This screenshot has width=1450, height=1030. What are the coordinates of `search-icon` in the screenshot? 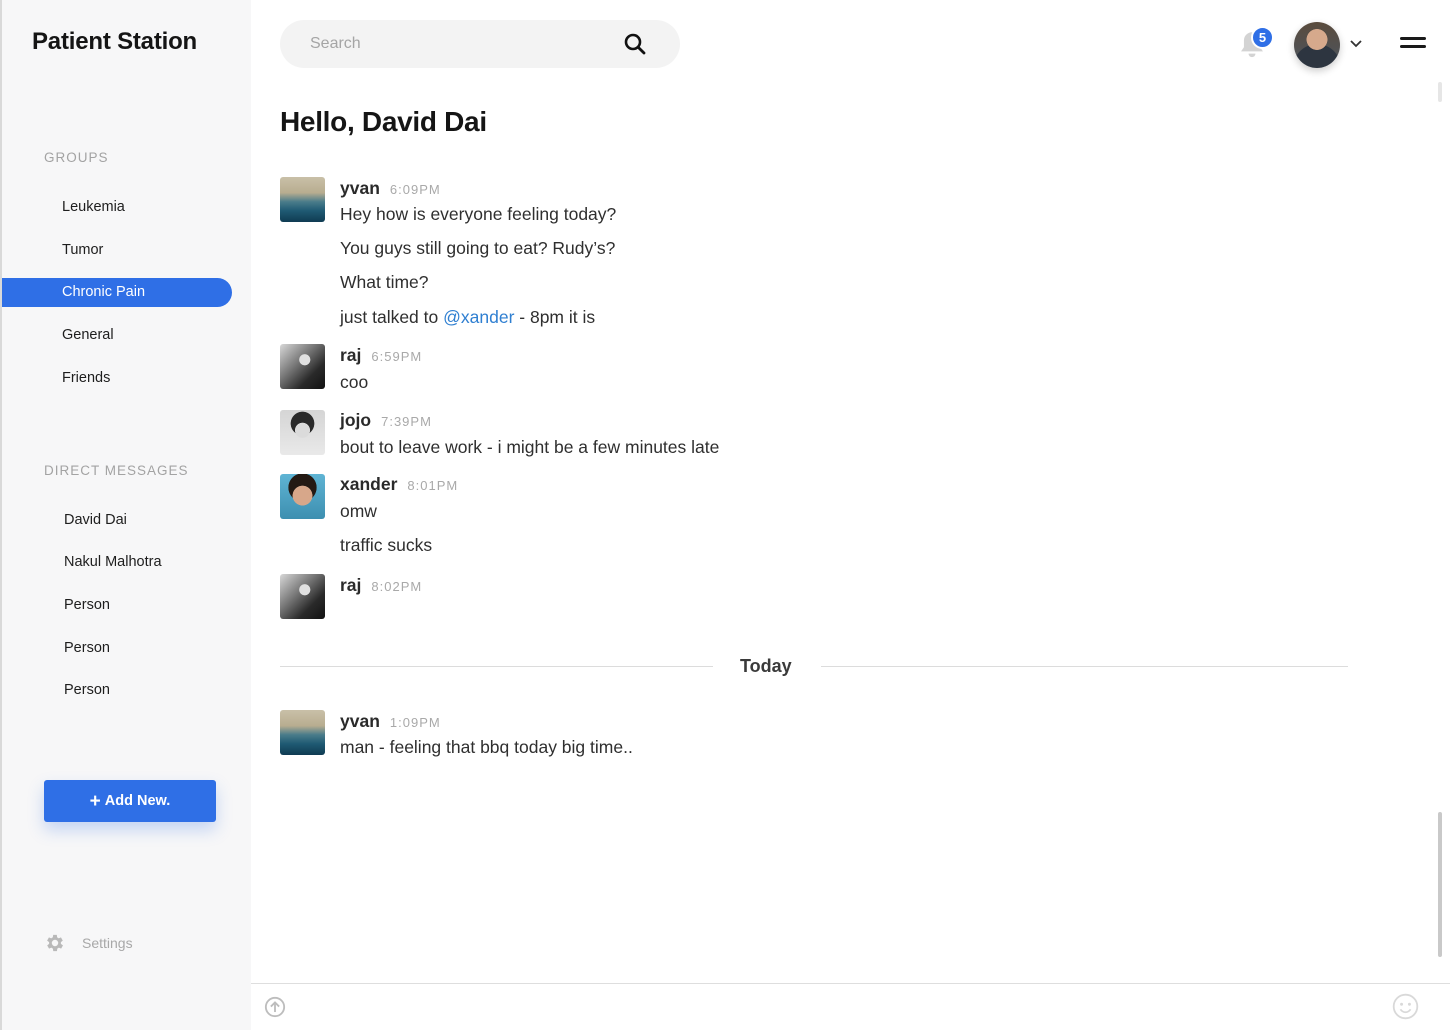 It's located at (635, 44).